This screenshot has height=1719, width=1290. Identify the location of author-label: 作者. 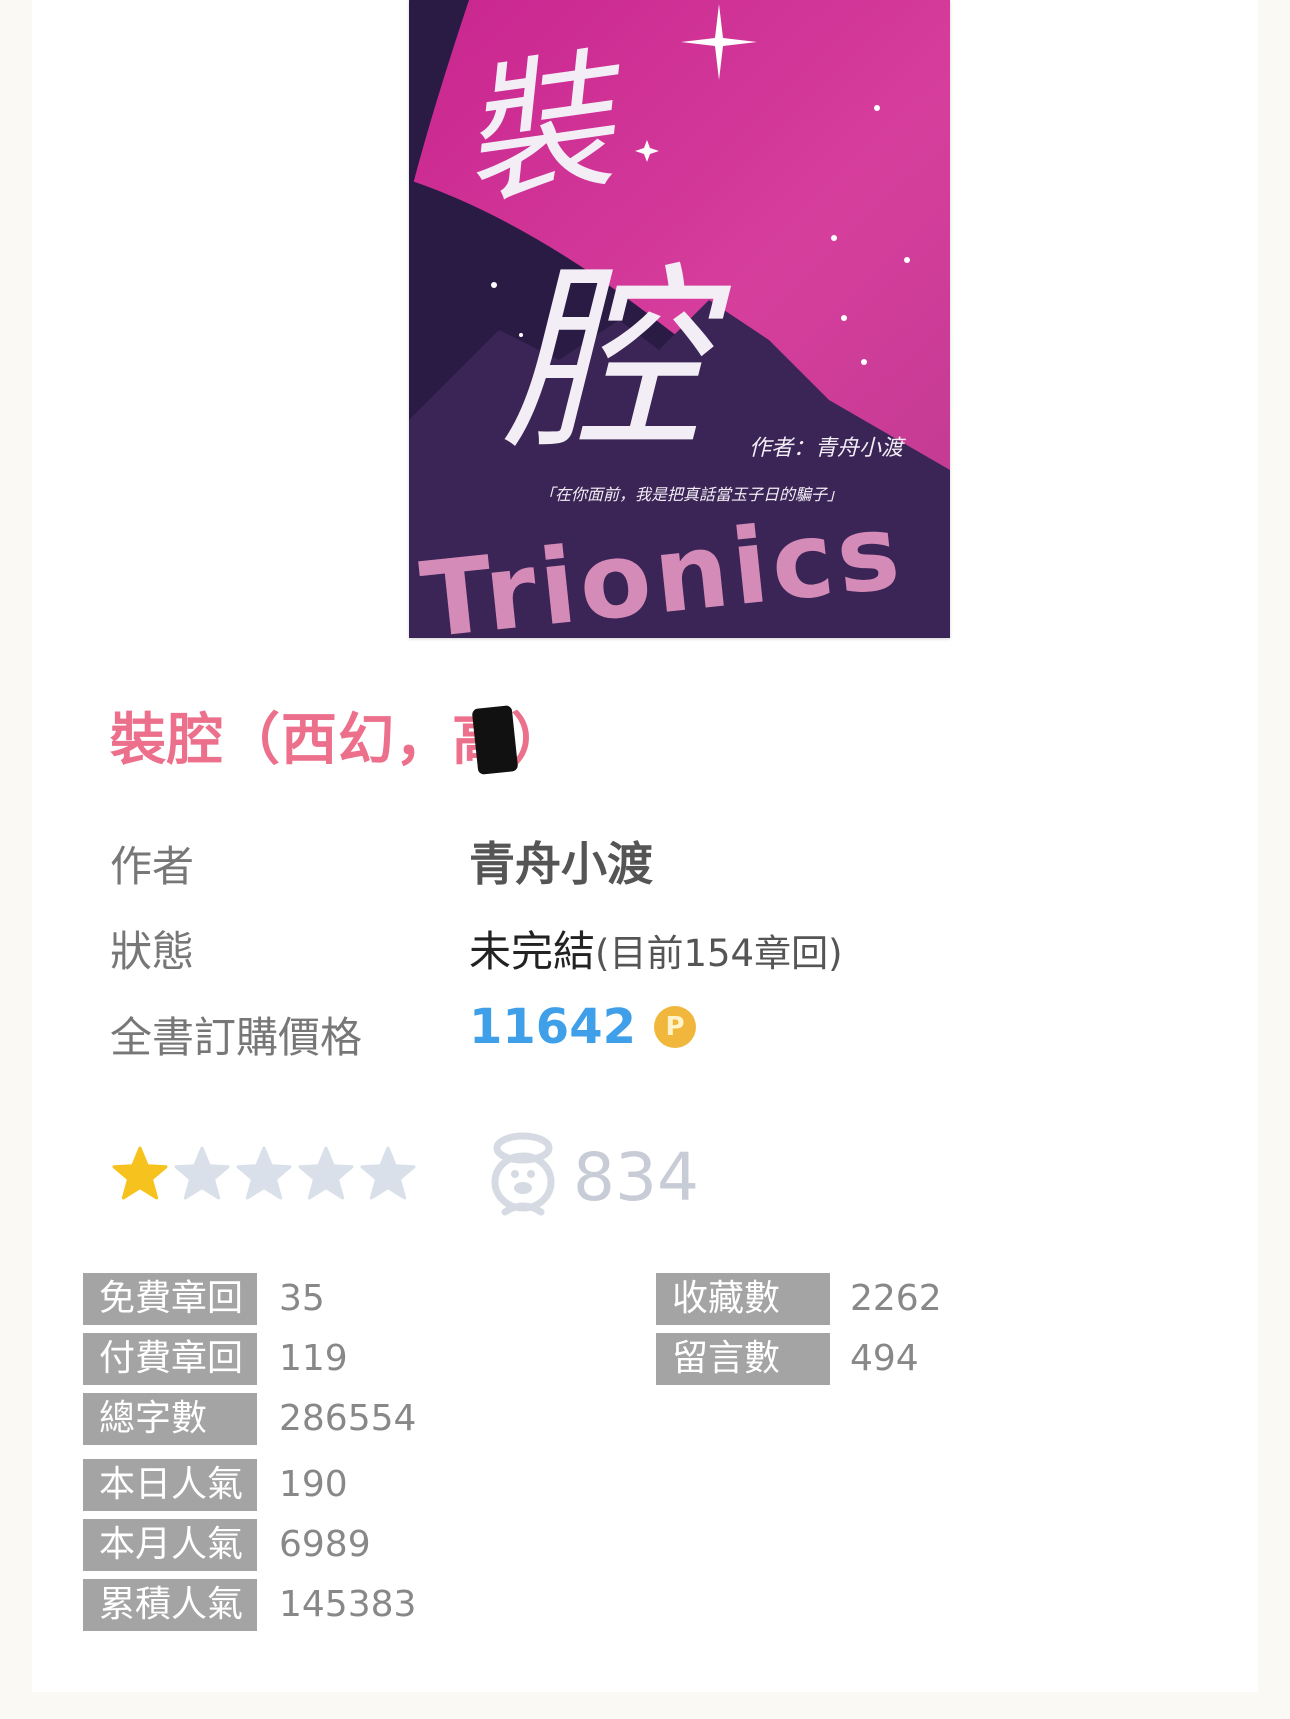
(152, 866).